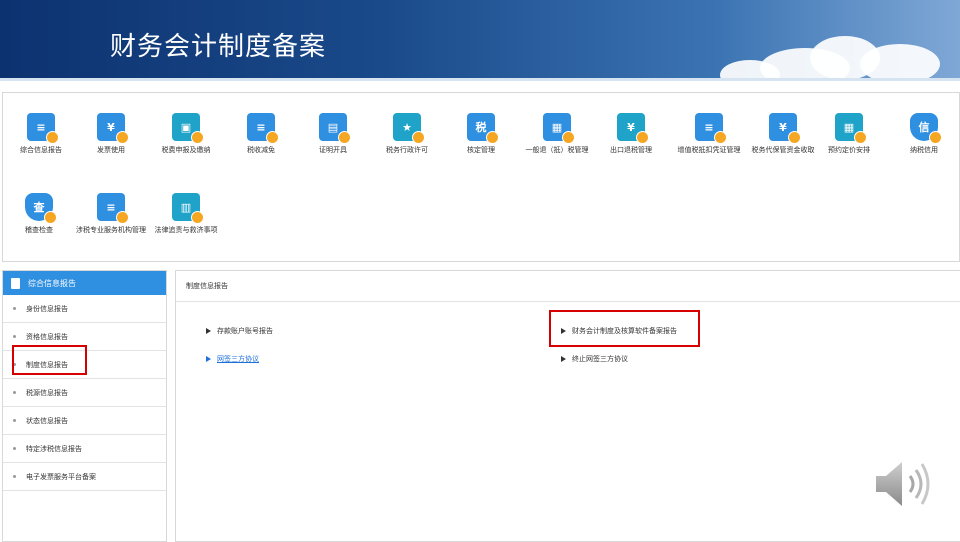 This screenshot has height=542, width=960. I want to click on sidebar-item-status: 状态信息报告, so click(84, 421).